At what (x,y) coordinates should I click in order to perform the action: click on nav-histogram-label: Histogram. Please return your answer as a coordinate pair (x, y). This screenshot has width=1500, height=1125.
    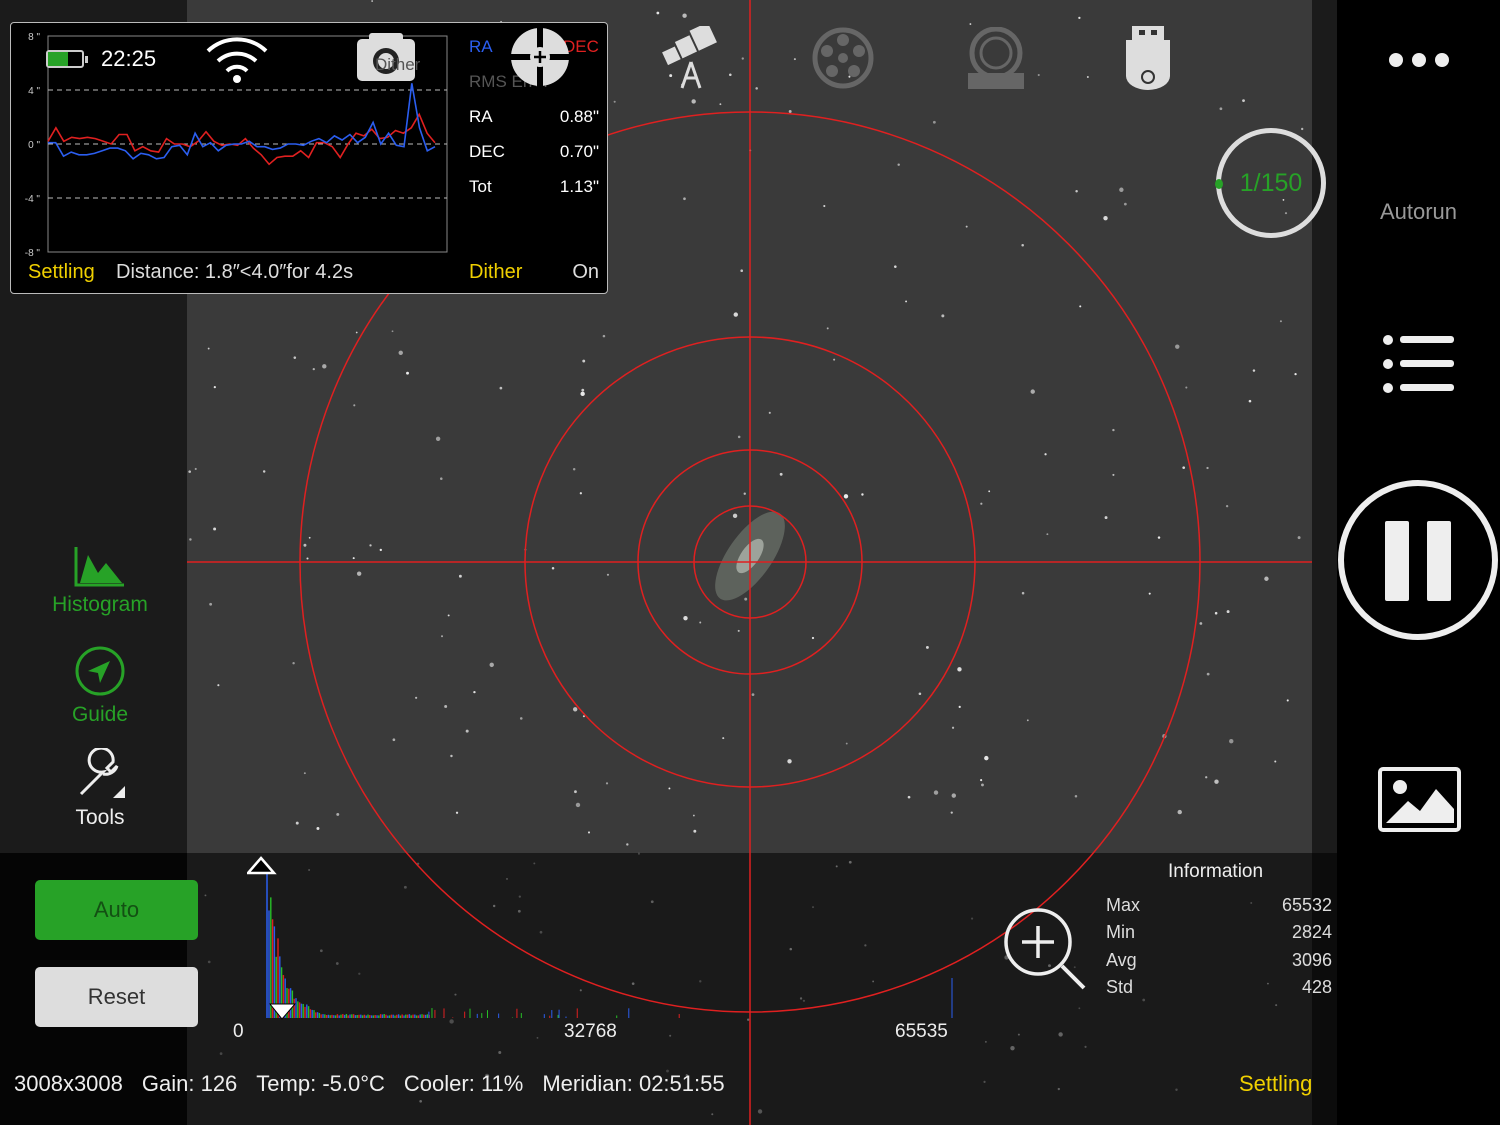
    Looking at the image, I should click on (100, 604).